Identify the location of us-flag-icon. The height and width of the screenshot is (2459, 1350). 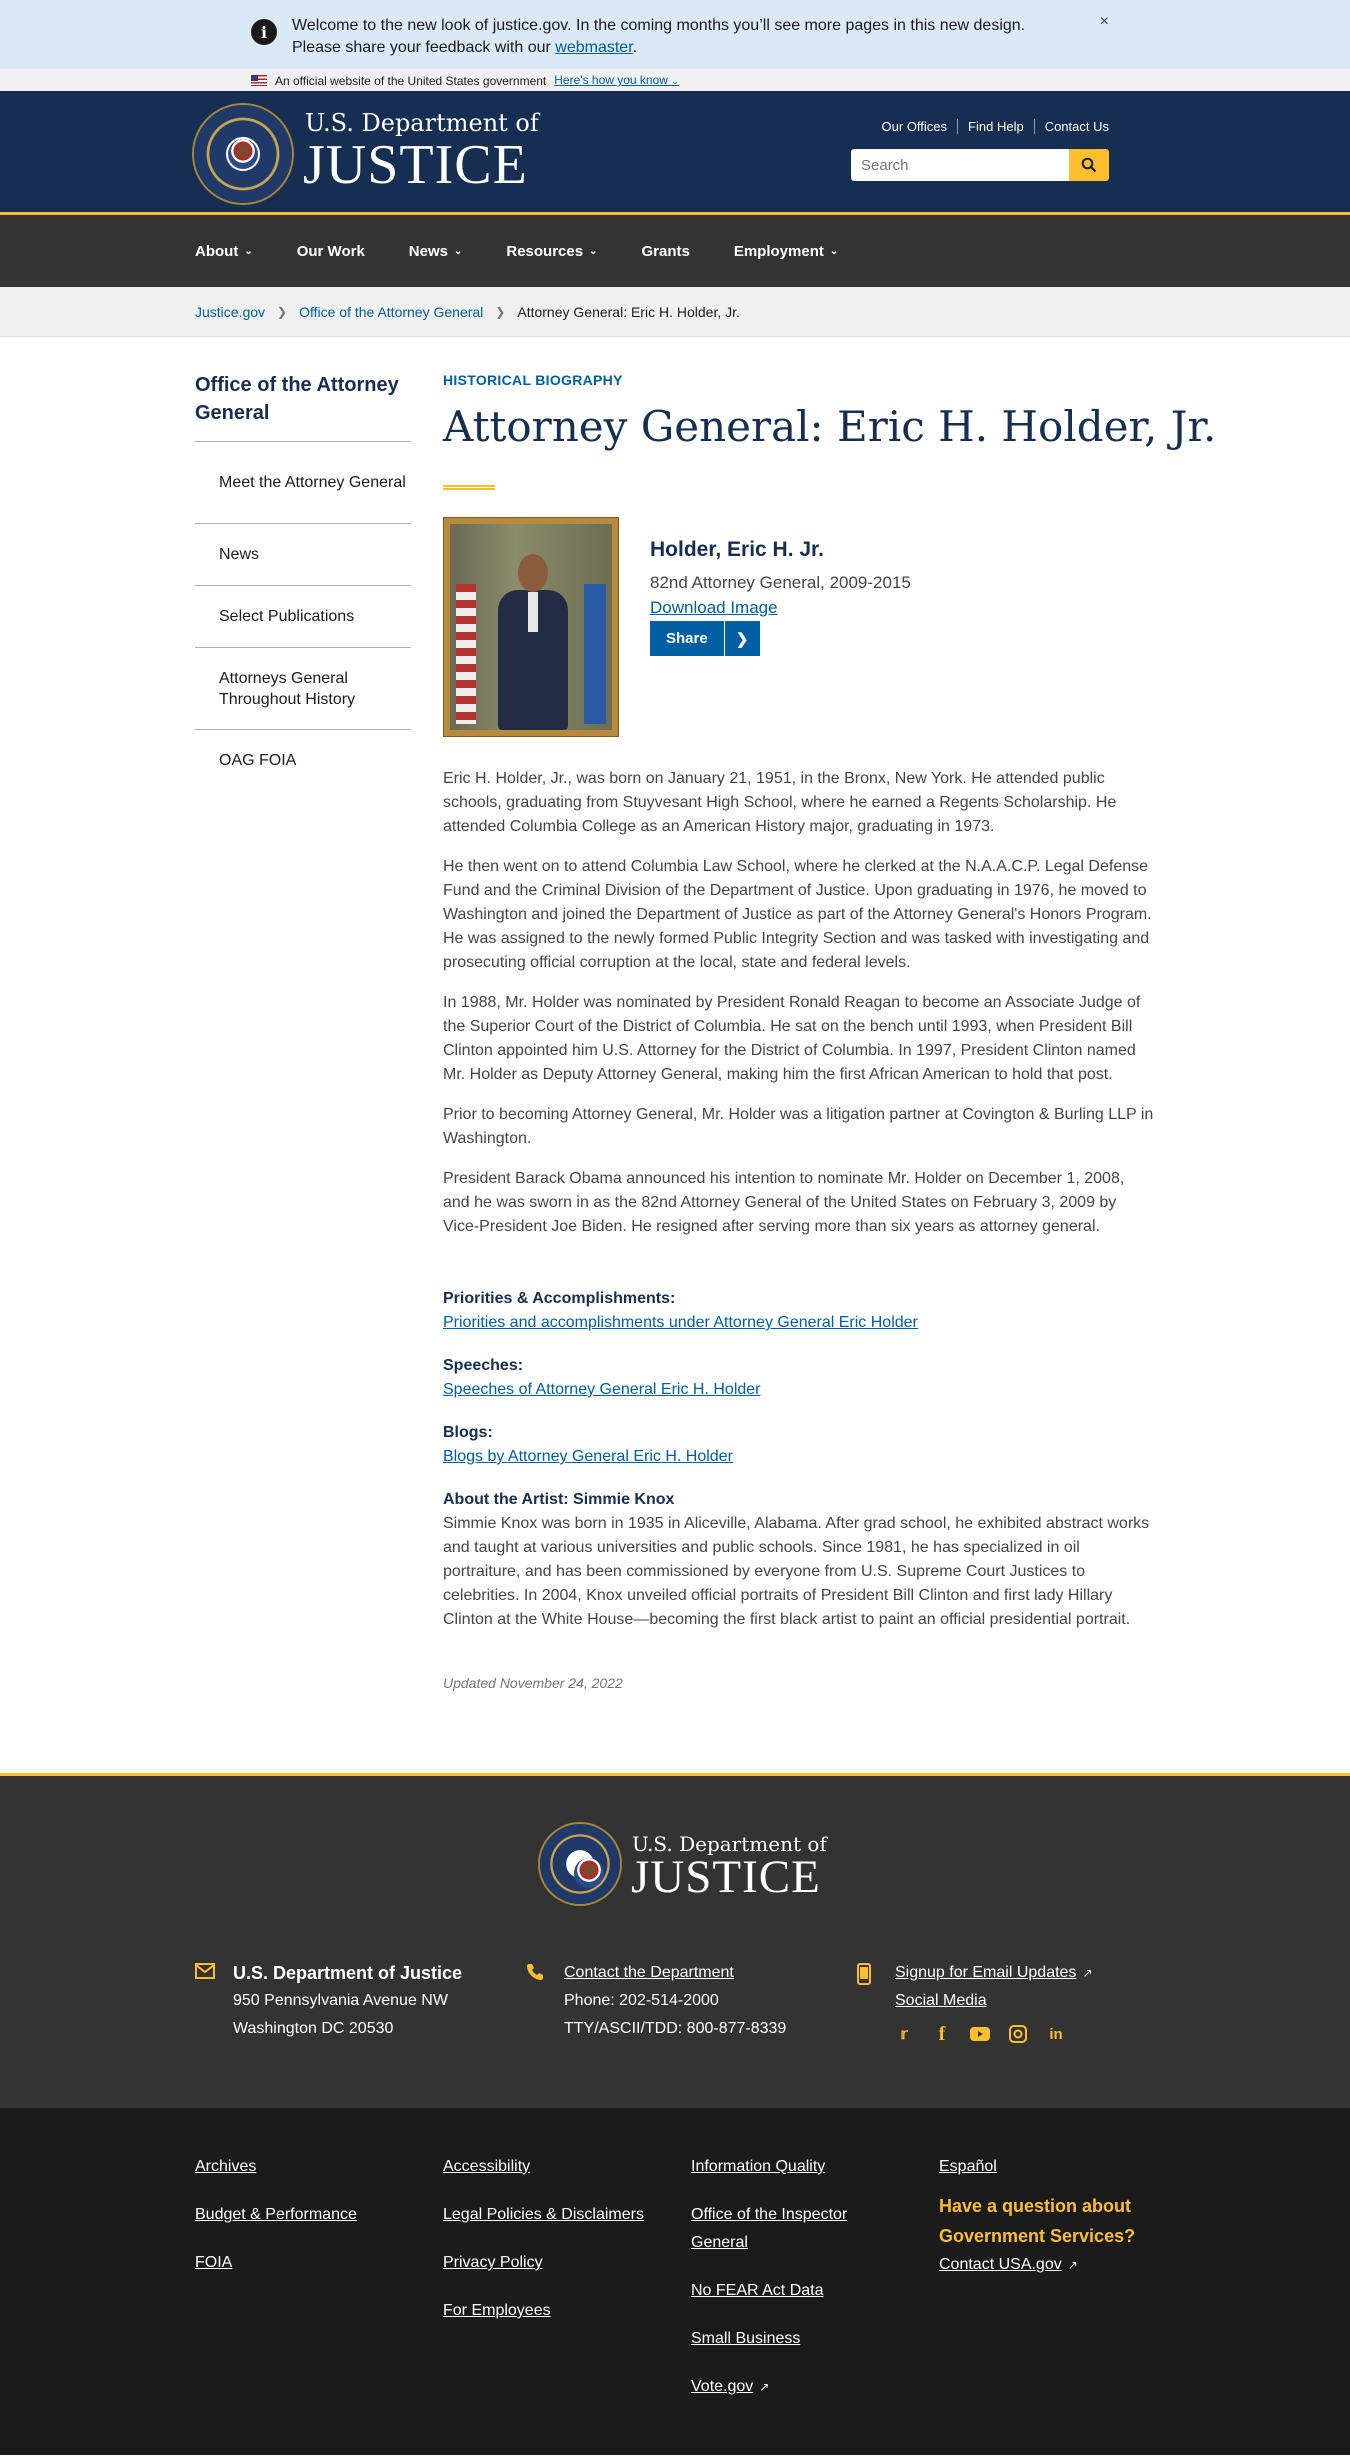
(259, 80).